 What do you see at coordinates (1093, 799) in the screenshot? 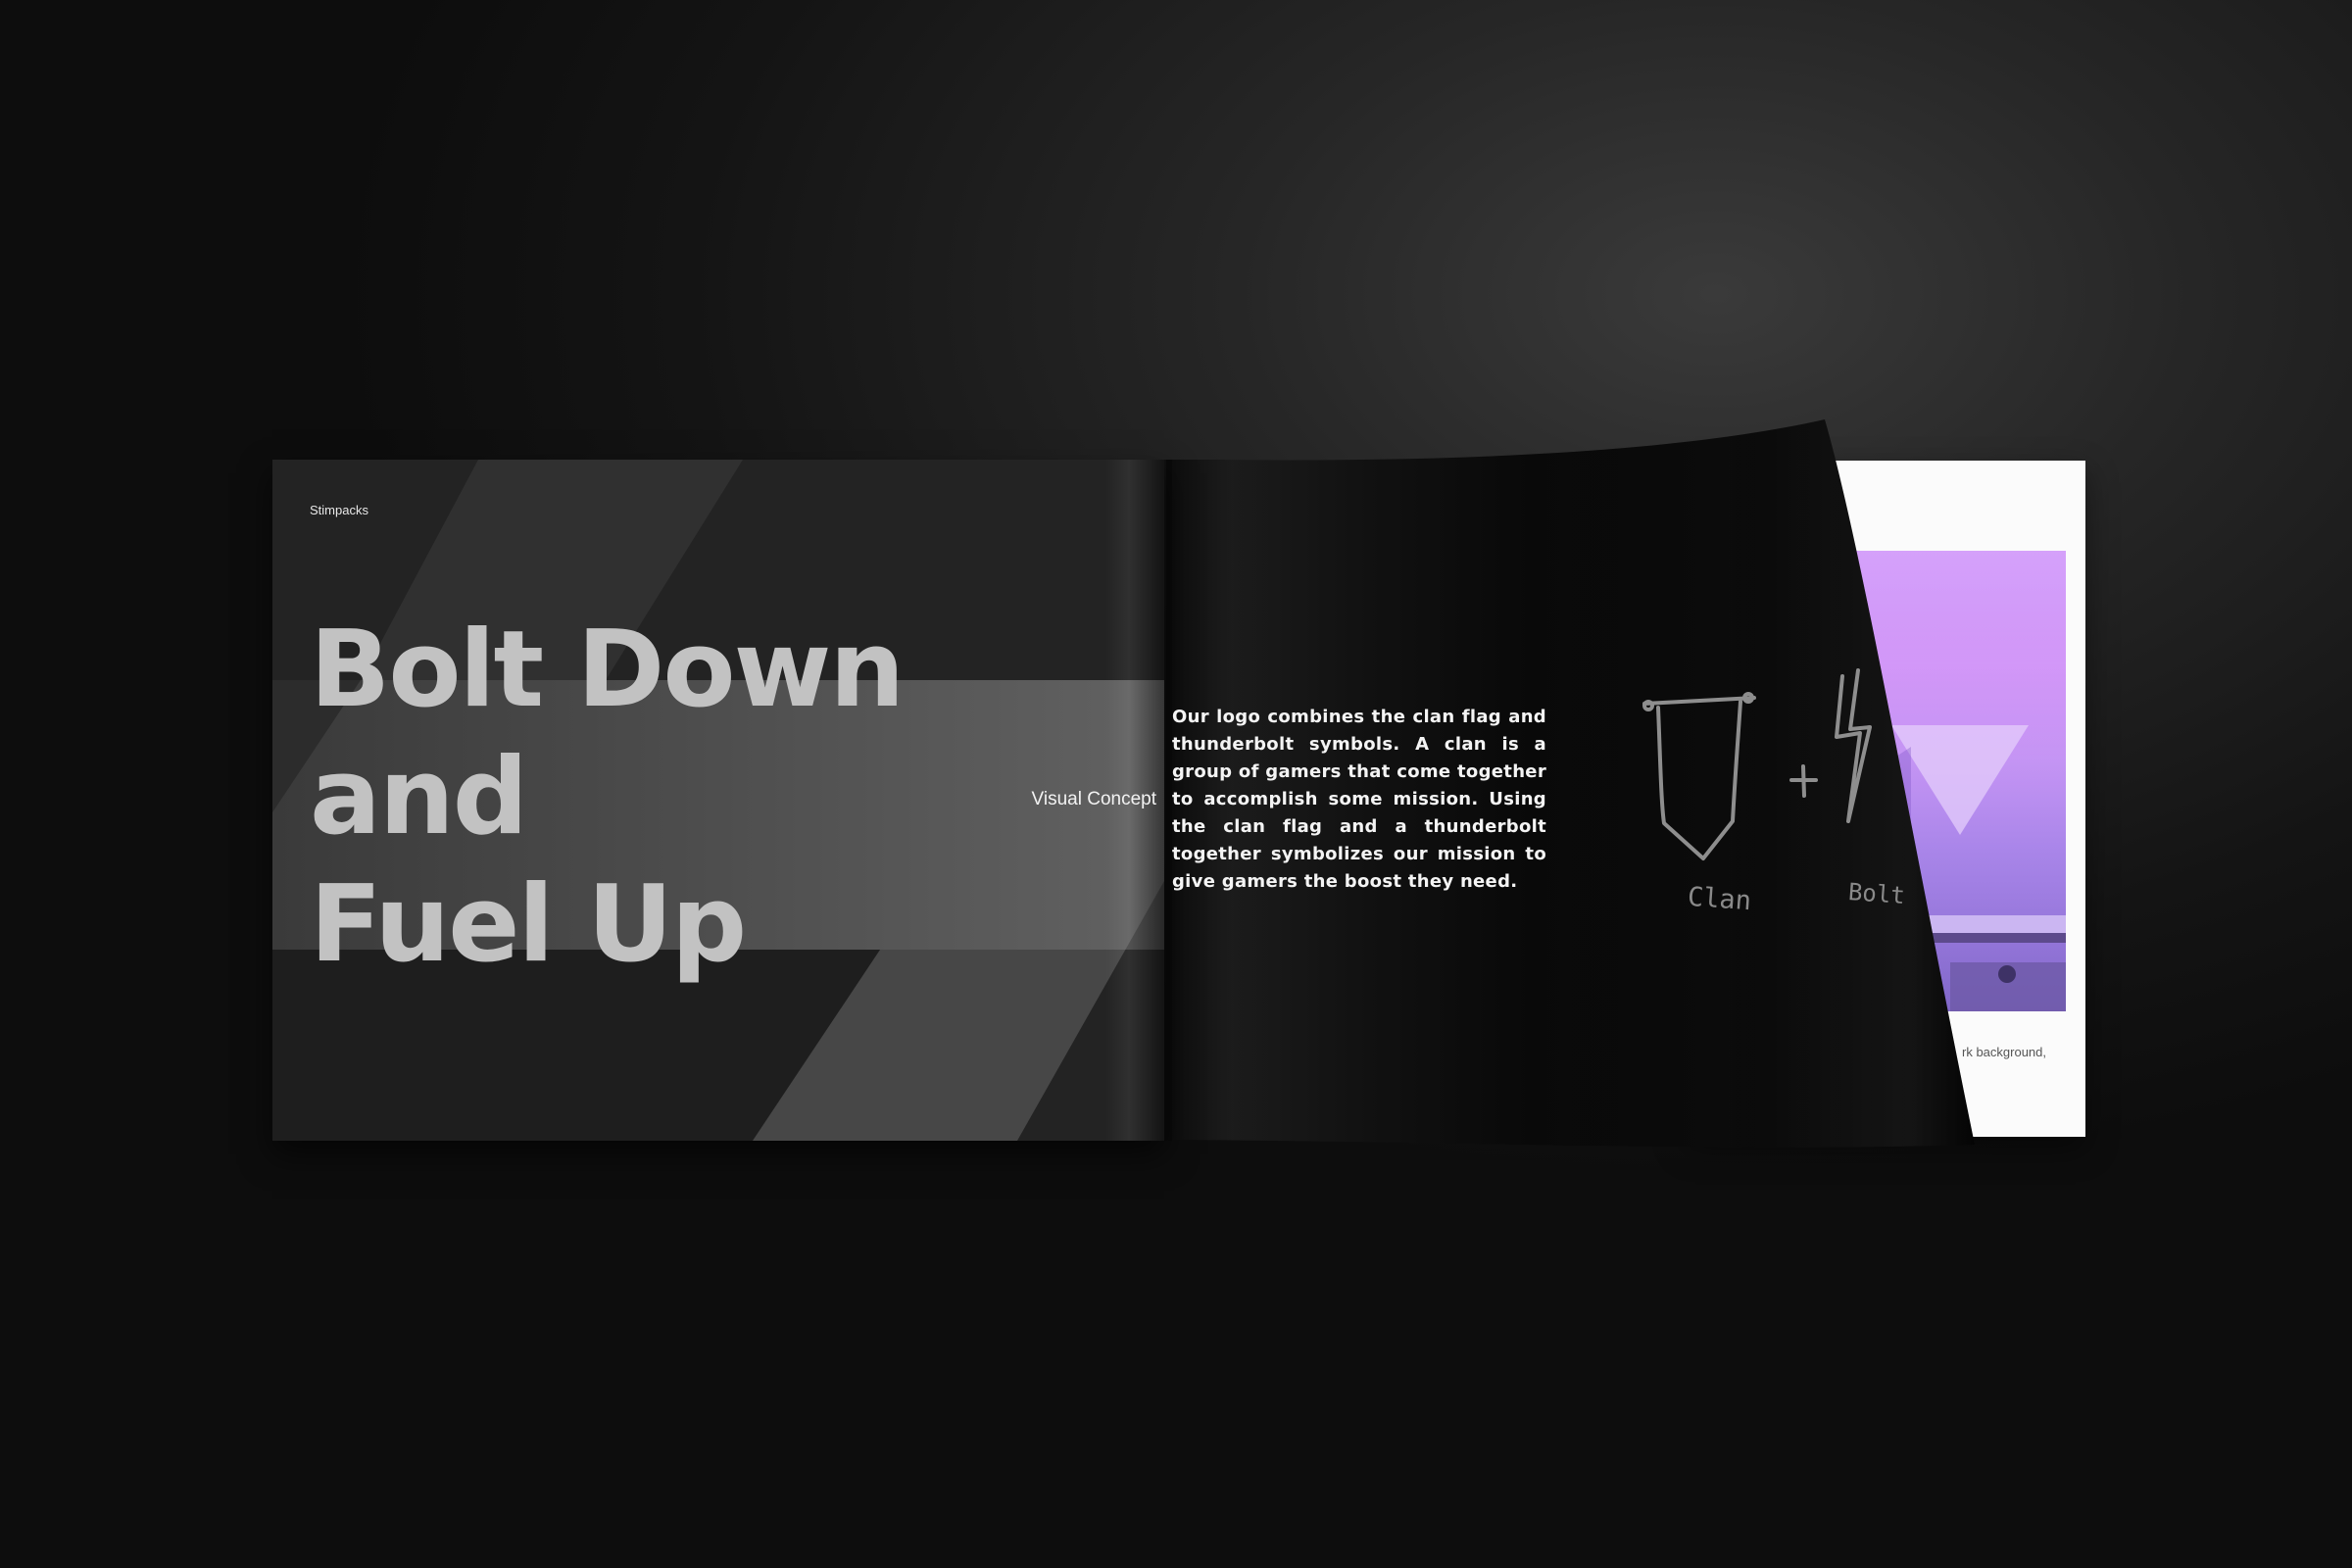
I see `section-title: Visual Concept` at bounding box center [1093, 799].